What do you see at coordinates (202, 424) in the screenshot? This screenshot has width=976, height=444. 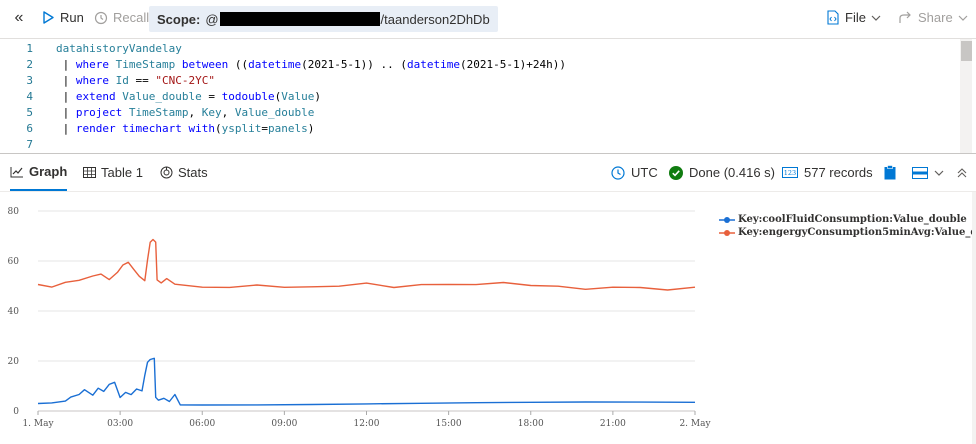 I see `x-tick-label: 06:00` at bounding box center [202, 424].